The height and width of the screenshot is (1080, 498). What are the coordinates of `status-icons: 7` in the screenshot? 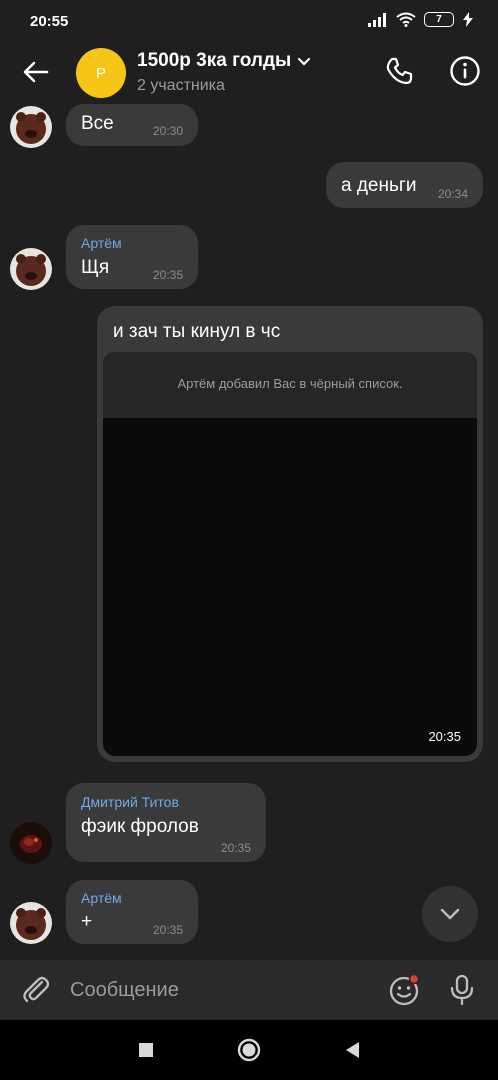 It's located at (421, 19).